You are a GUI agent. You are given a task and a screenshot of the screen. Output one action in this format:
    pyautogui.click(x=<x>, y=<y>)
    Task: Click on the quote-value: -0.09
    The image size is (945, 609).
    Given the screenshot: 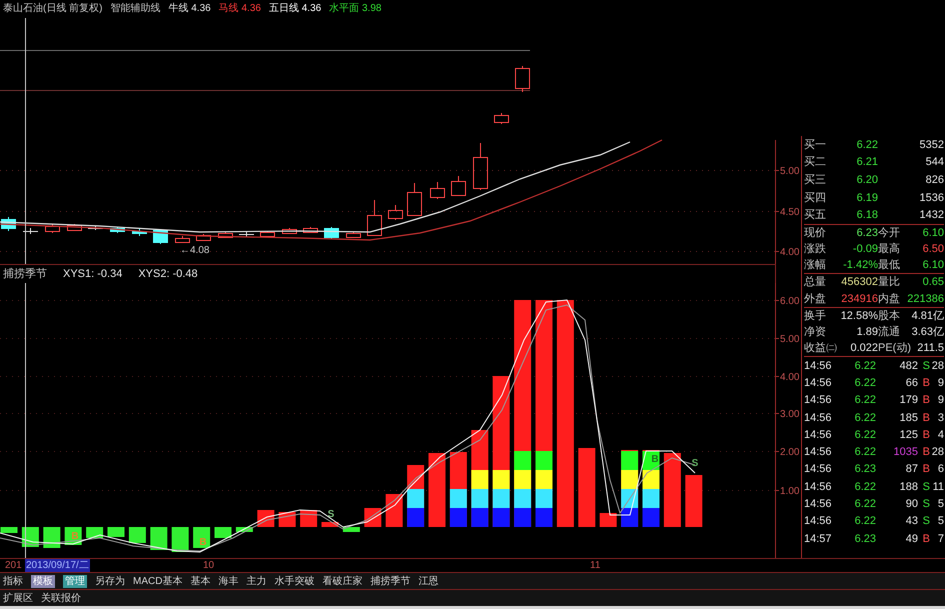 What is the action you would take?
    pyautogui.click(x=865, y=248)
    